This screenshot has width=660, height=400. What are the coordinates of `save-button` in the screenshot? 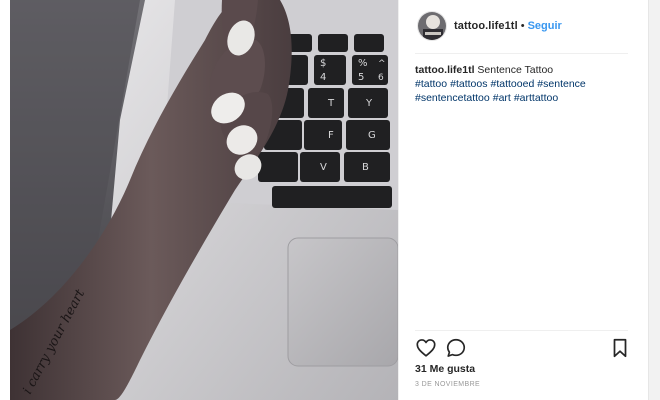 It's located at (620, 348).